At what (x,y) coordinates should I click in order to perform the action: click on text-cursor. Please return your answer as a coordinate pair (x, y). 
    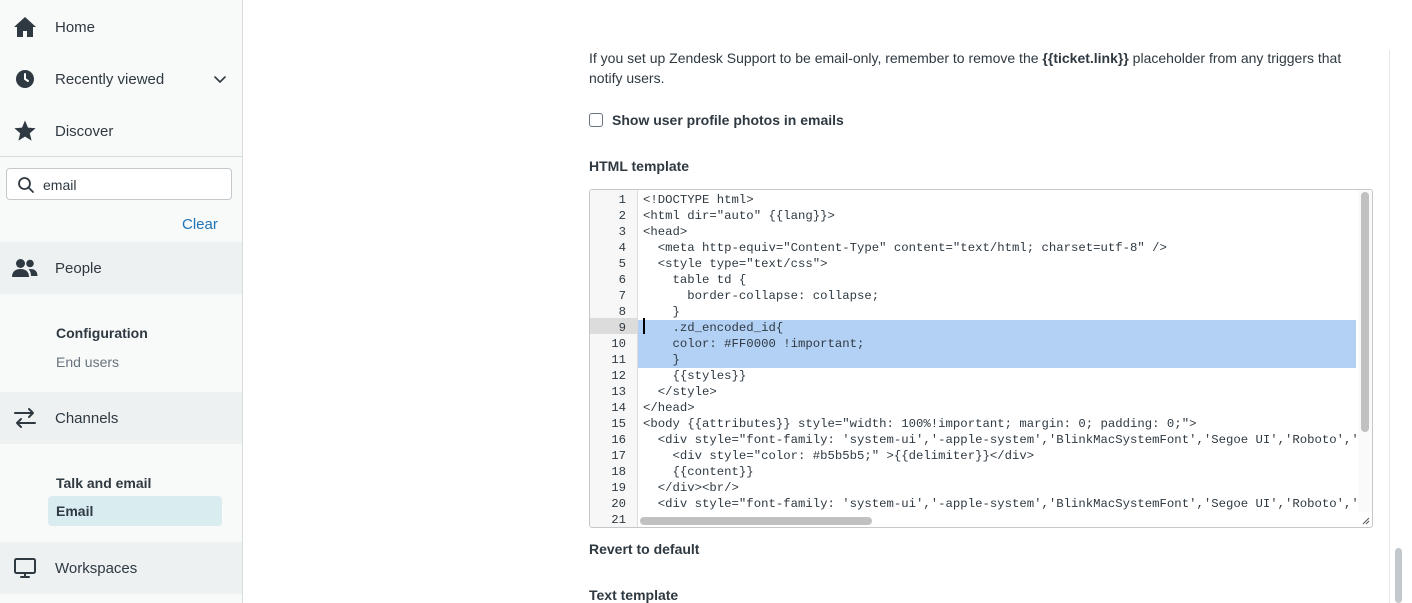
    Looking at the image, I should click on (644, 326).